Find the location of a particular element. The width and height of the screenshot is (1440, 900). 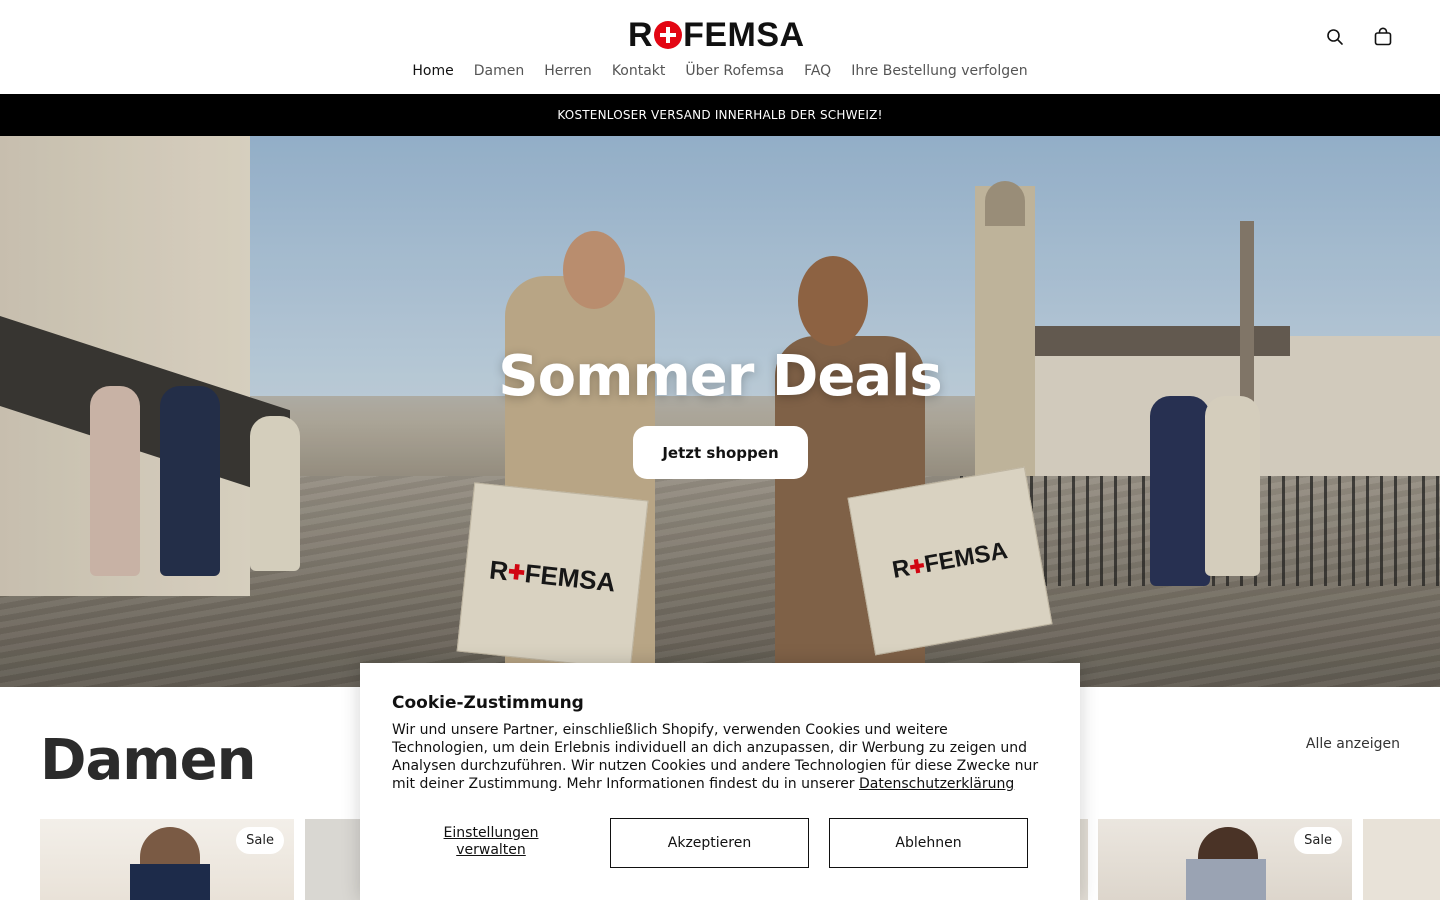

swiss-cross-icon is located at coordinates (668, 35).